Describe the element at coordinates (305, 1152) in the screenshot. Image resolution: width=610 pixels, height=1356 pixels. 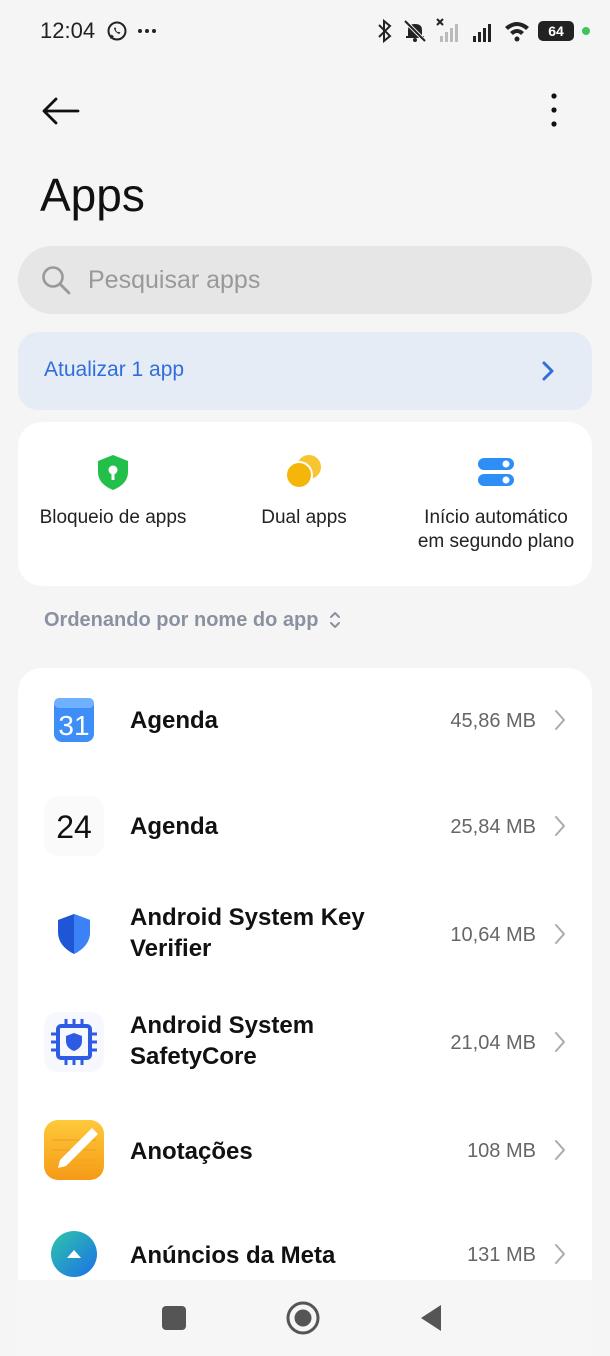
I see `app-row: Anotações 108 MB` at that location.